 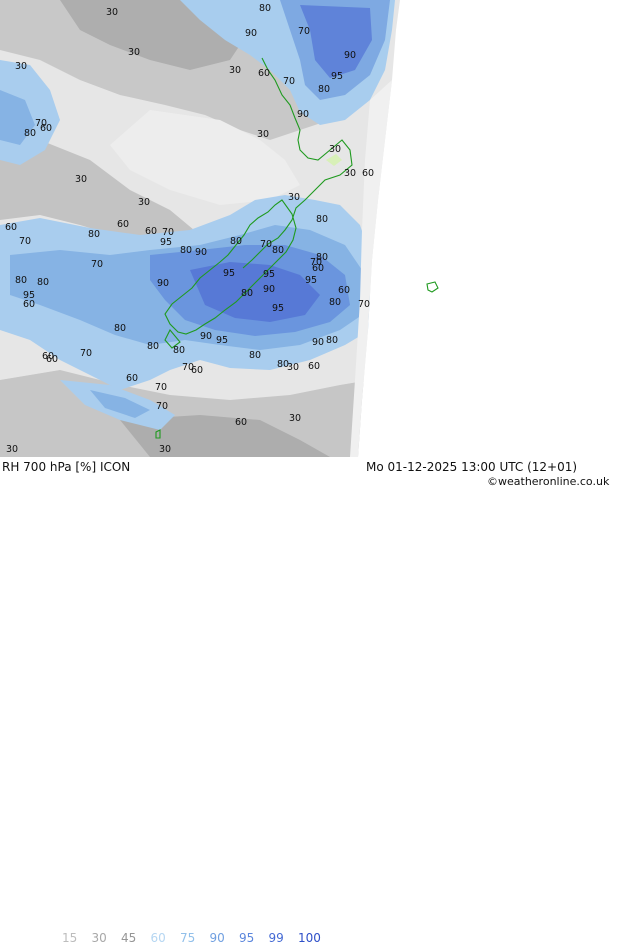 What do you see at coordinates (217, 938) in the screenshot?
I see `legend-entry: 90` at bounding box center [217, 938].